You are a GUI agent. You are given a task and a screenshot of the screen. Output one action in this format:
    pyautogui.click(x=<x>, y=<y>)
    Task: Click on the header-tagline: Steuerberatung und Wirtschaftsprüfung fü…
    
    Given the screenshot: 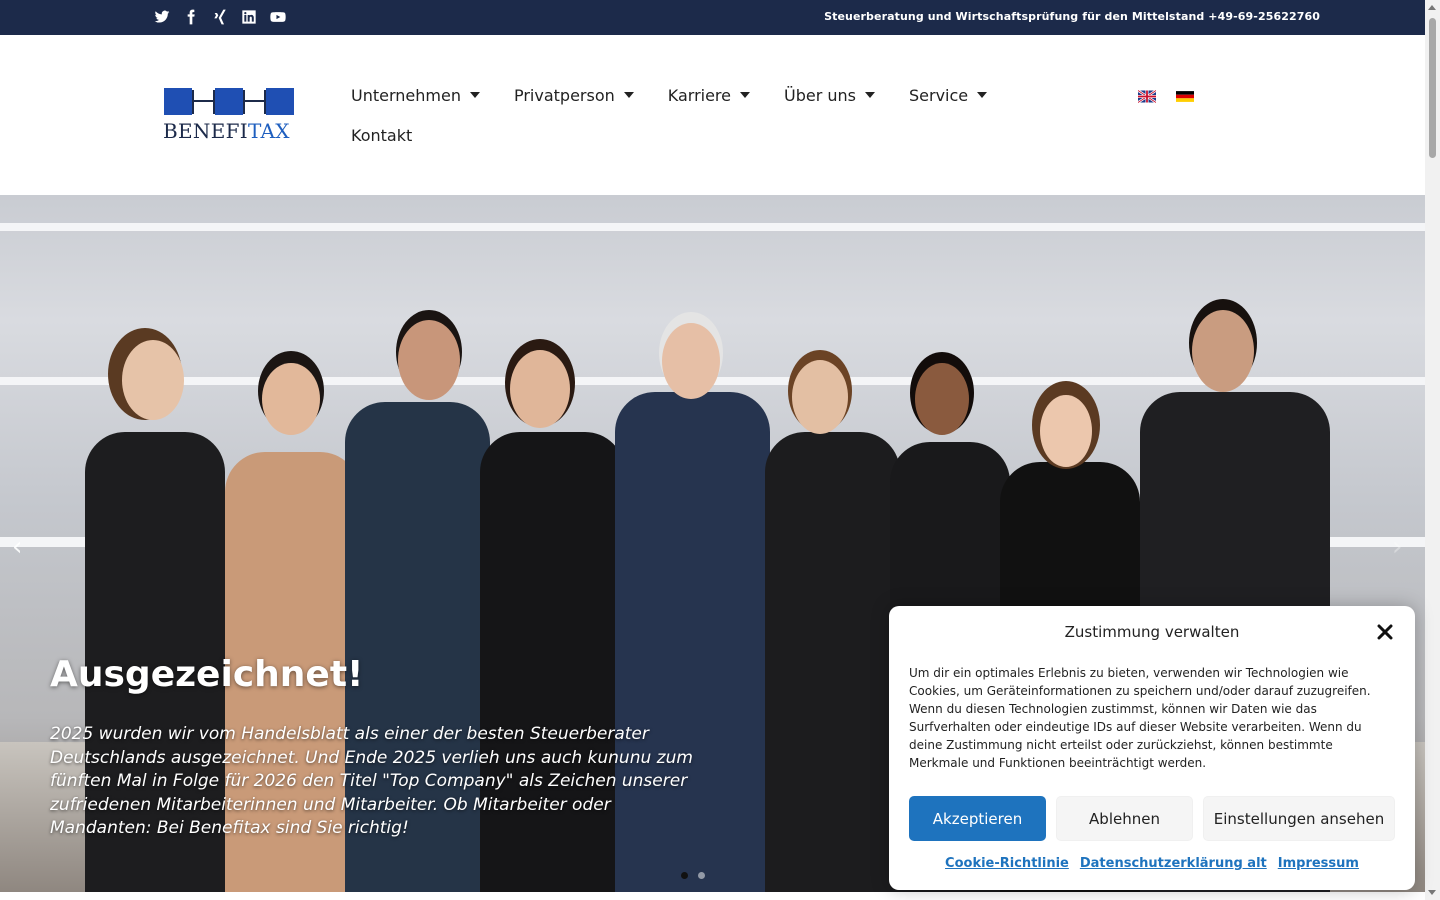 What is the action you would take?
    pyautogui.click(x=1072, y=16)
    